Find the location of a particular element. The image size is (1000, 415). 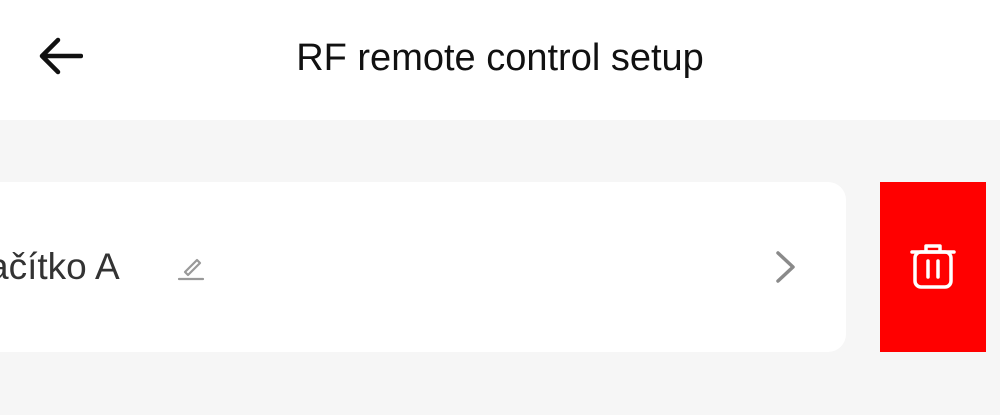

trash-icon is located at coordinates (933, 266).